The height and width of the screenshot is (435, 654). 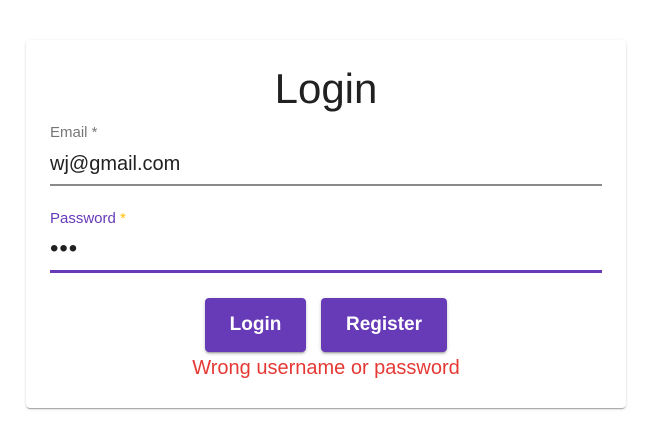 What do you see at coordinates (326, 164) in the screenshot?
I see `email-input: wj@gmail.com` at bounding box center [326, 164].